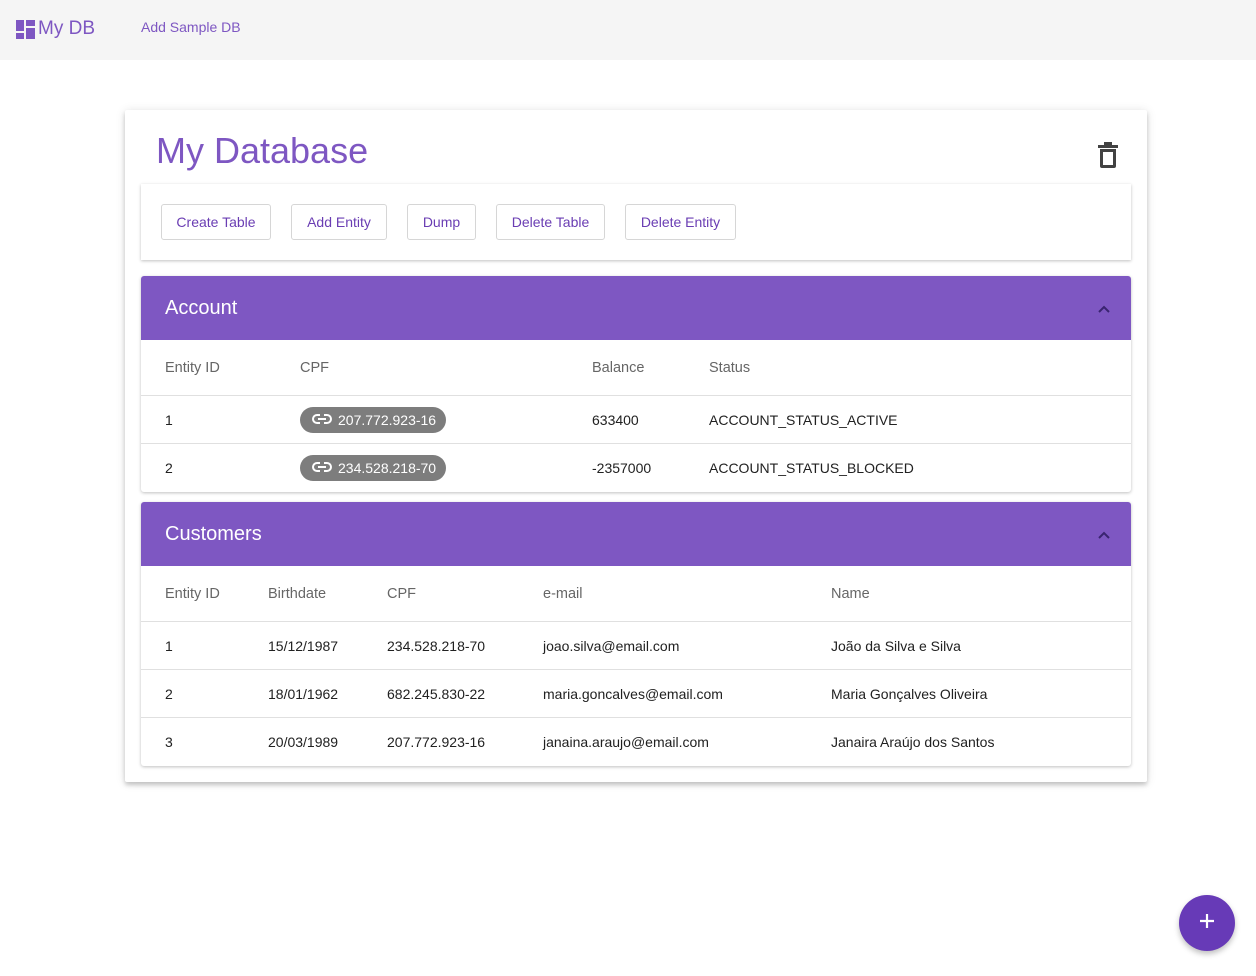 Image resolution: width=1256 pixels, height=976 pixels. I want to click on birthdate-cell: 15/12/1987, so click(303, 645).